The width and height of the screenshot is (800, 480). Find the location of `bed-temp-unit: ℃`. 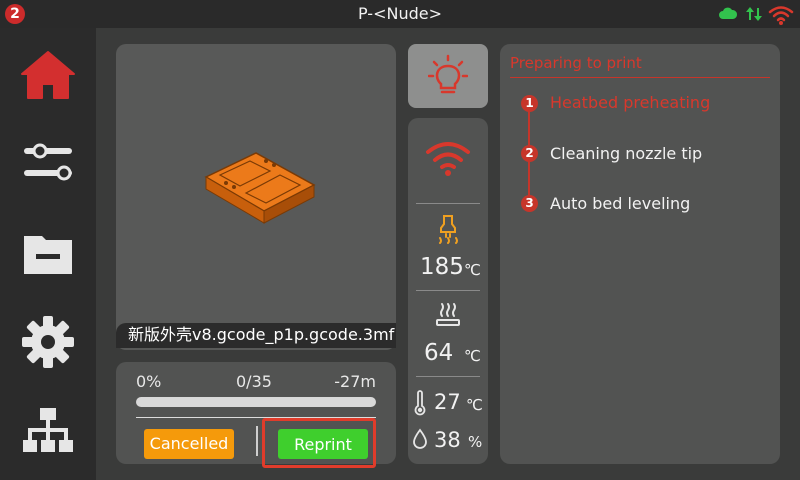

bed-temp-unit: ℃ is located at coordinates (472, 356).